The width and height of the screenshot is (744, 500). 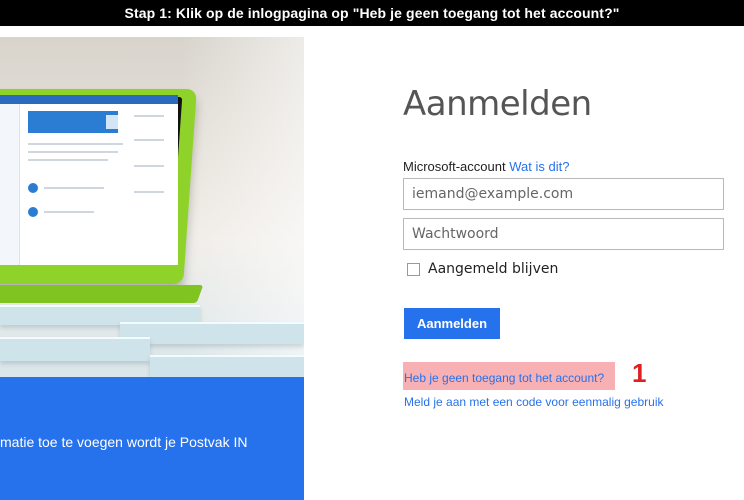 What do you see at coordinates (504, 378) in the screenshot?
I see `cant-access-account-link: Heb je geen toegang tot het account?` at bounding box center [504, 378].